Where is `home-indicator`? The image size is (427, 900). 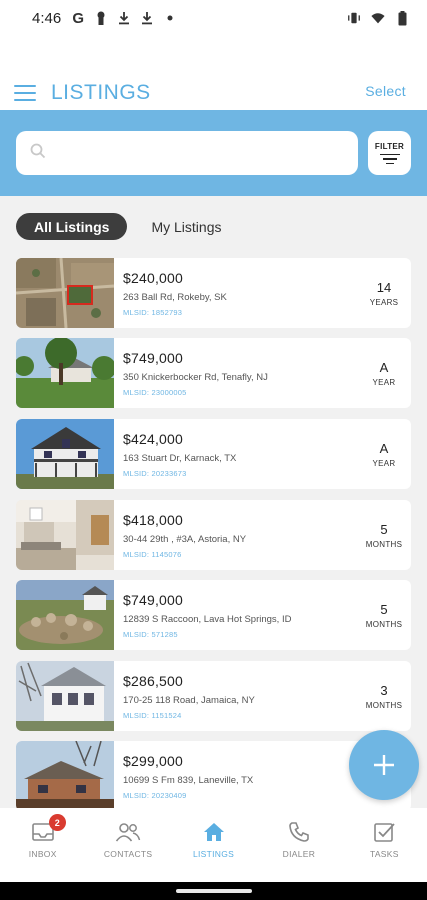
home-indicator is located at coordinates (214, 891).